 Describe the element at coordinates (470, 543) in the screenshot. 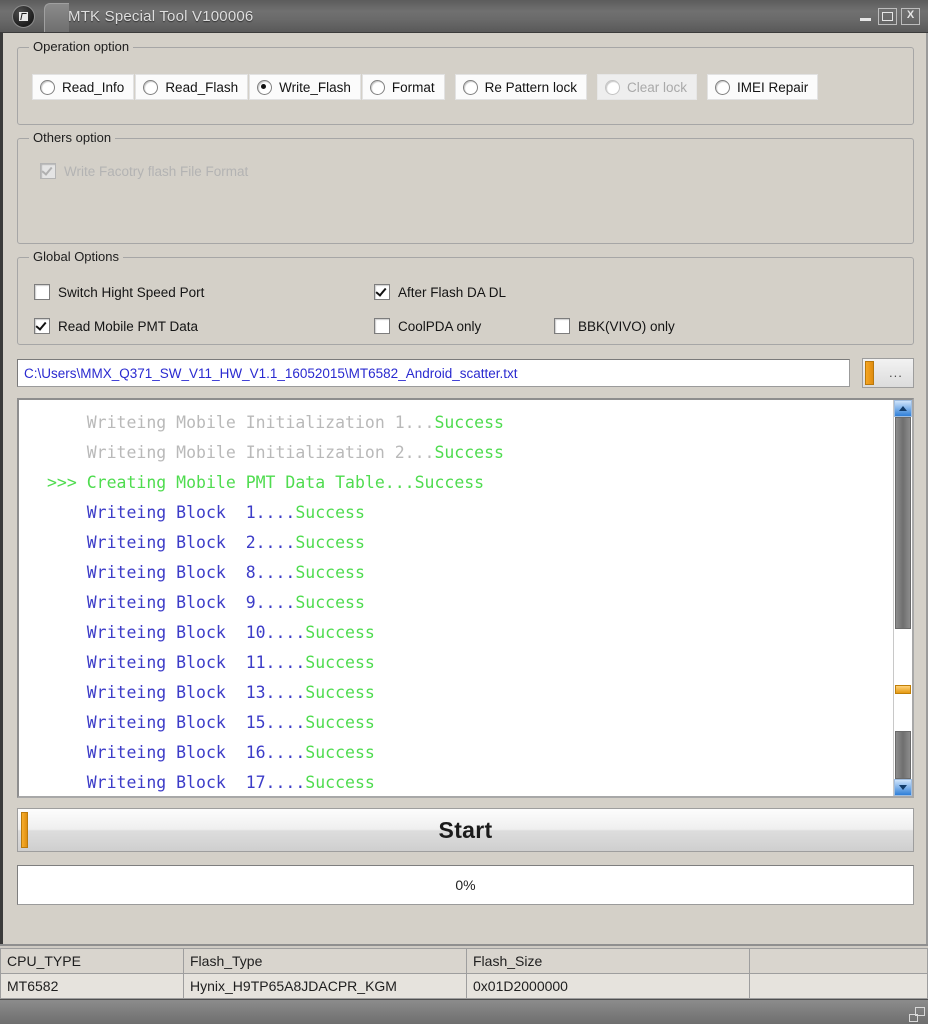

I see `log-line: Writeing Block 2....Success` at that location.